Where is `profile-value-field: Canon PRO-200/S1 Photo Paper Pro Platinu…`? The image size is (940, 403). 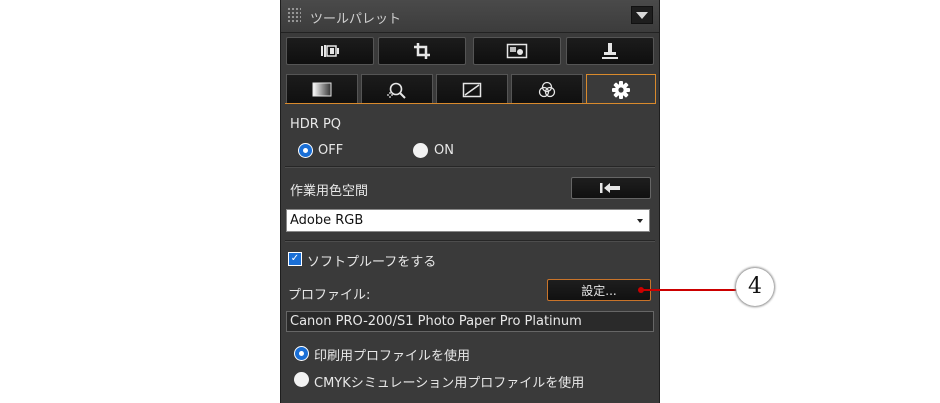
profile-value-field: Canon PRO-200/S1 Photo Paper Pro Platinu… is located at coordinates (470, 321).